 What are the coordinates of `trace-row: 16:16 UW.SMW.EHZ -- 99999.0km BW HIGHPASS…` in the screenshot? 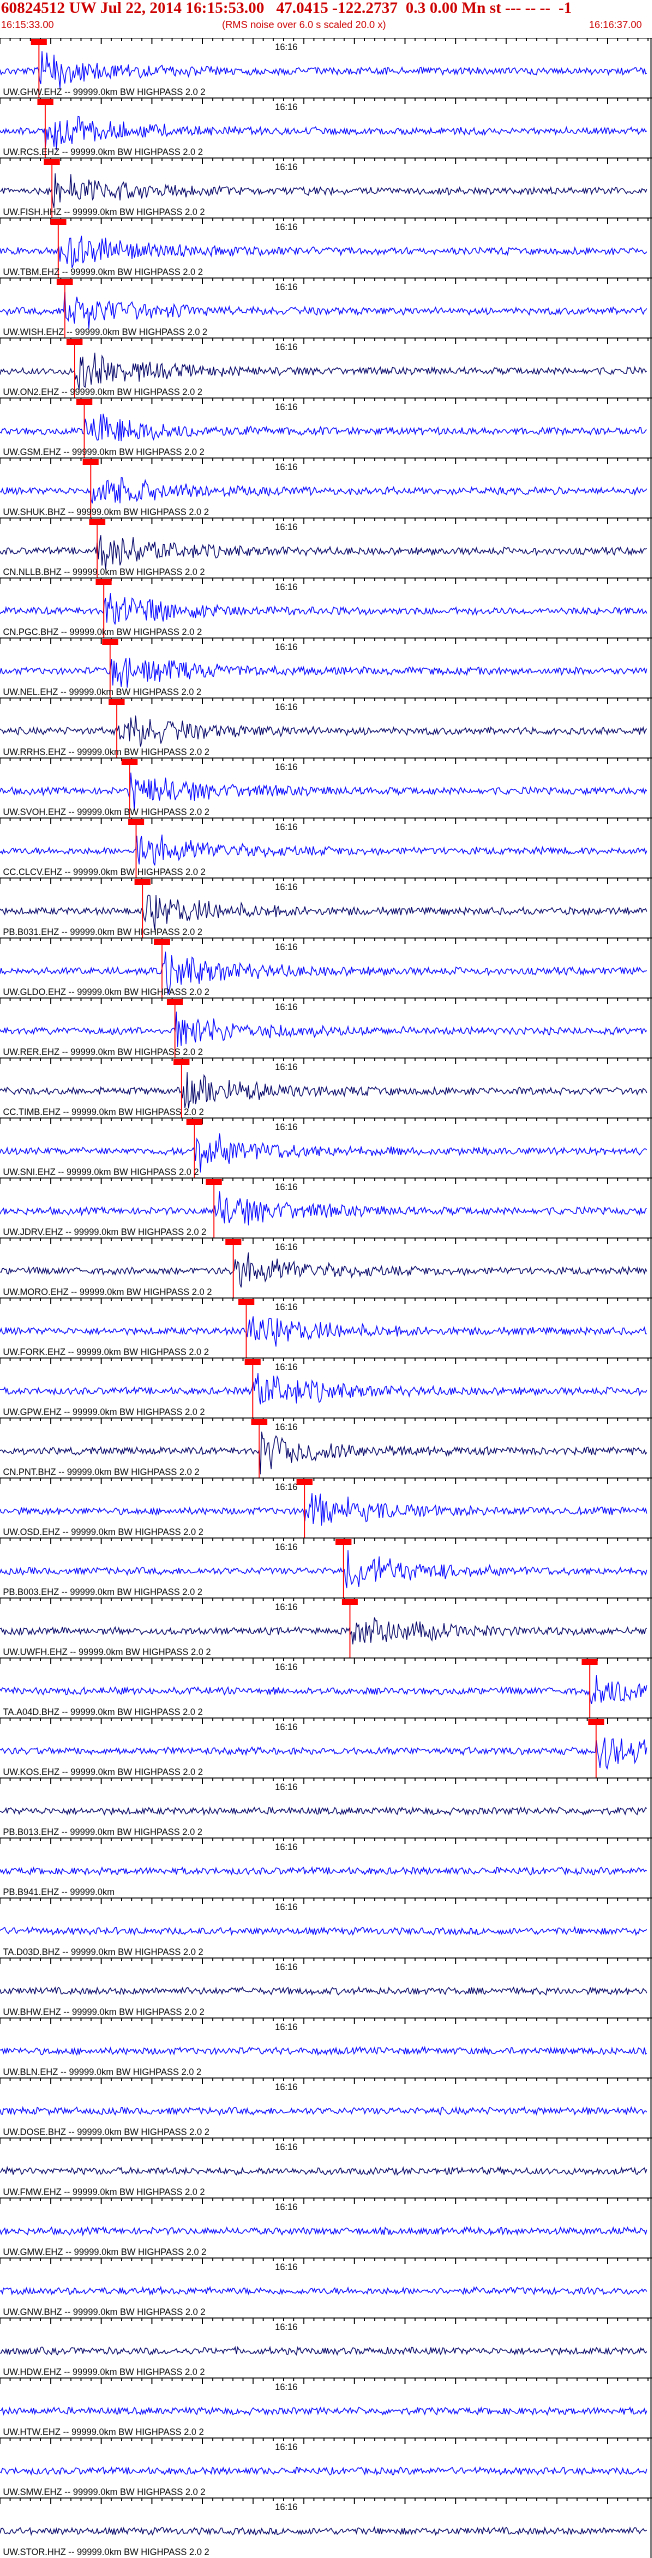 It's located at (326, 2467).